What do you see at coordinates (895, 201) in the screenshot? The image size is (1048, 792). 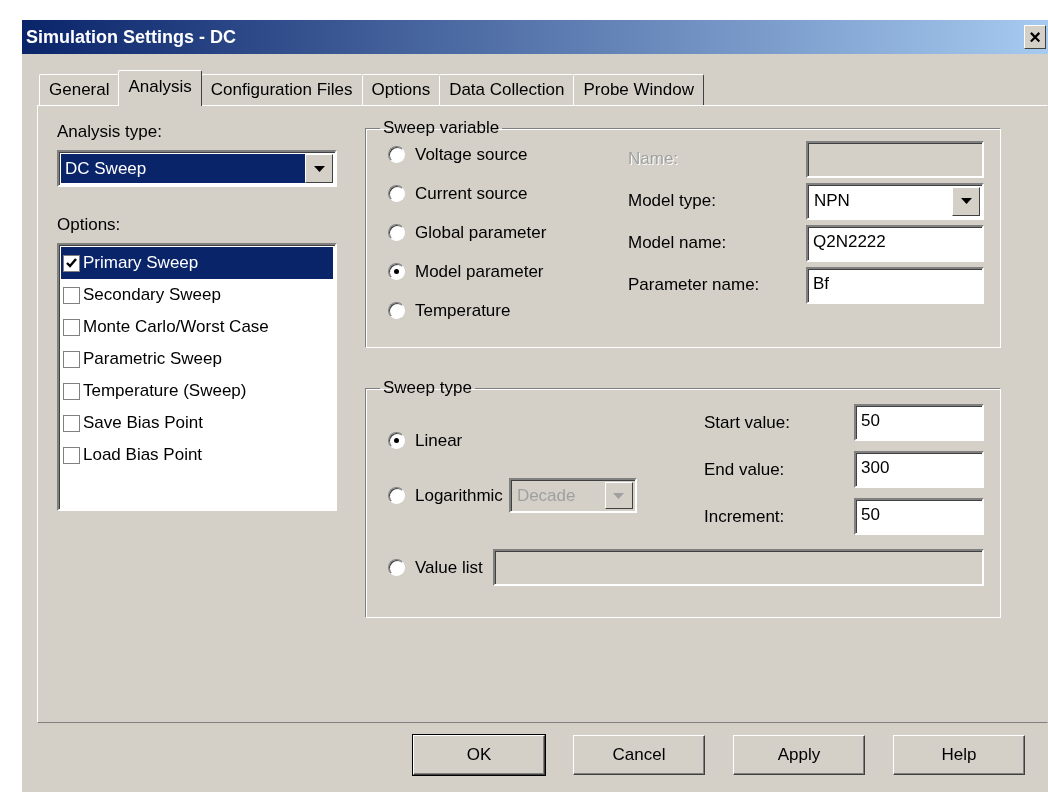 I see `model-type-dropdown: NPN` at bounding box center [895, 201].